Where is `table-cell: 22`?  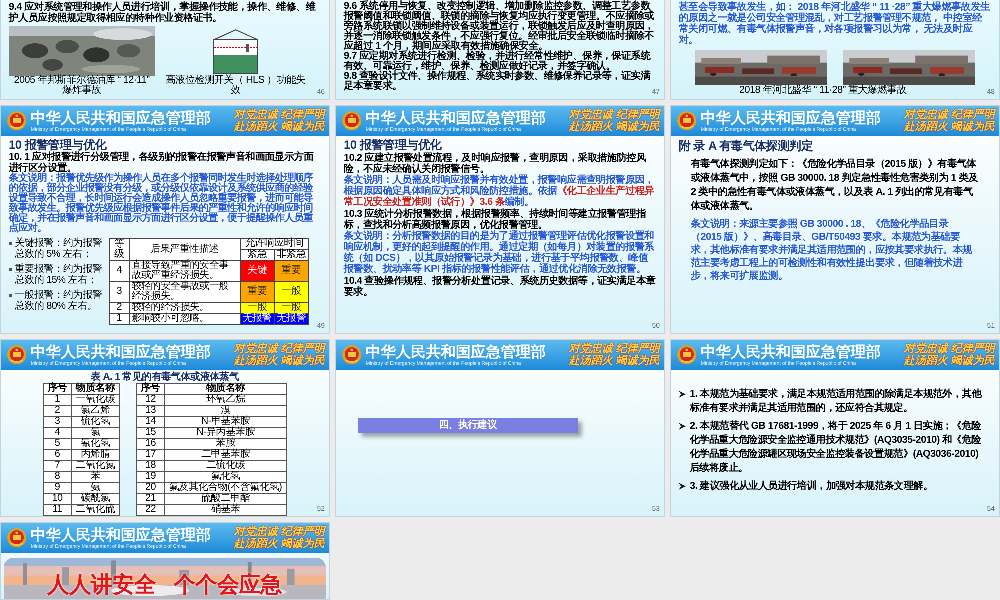
table-cell: 22 is located at coordinates (150, 510).